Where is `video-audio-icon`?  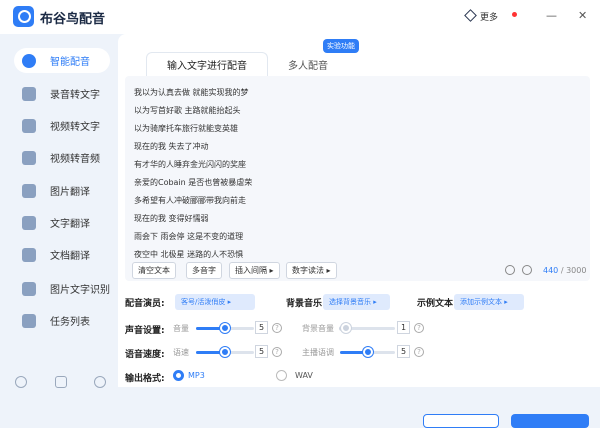
video-audio-icon is located at coordinates (29, 157).